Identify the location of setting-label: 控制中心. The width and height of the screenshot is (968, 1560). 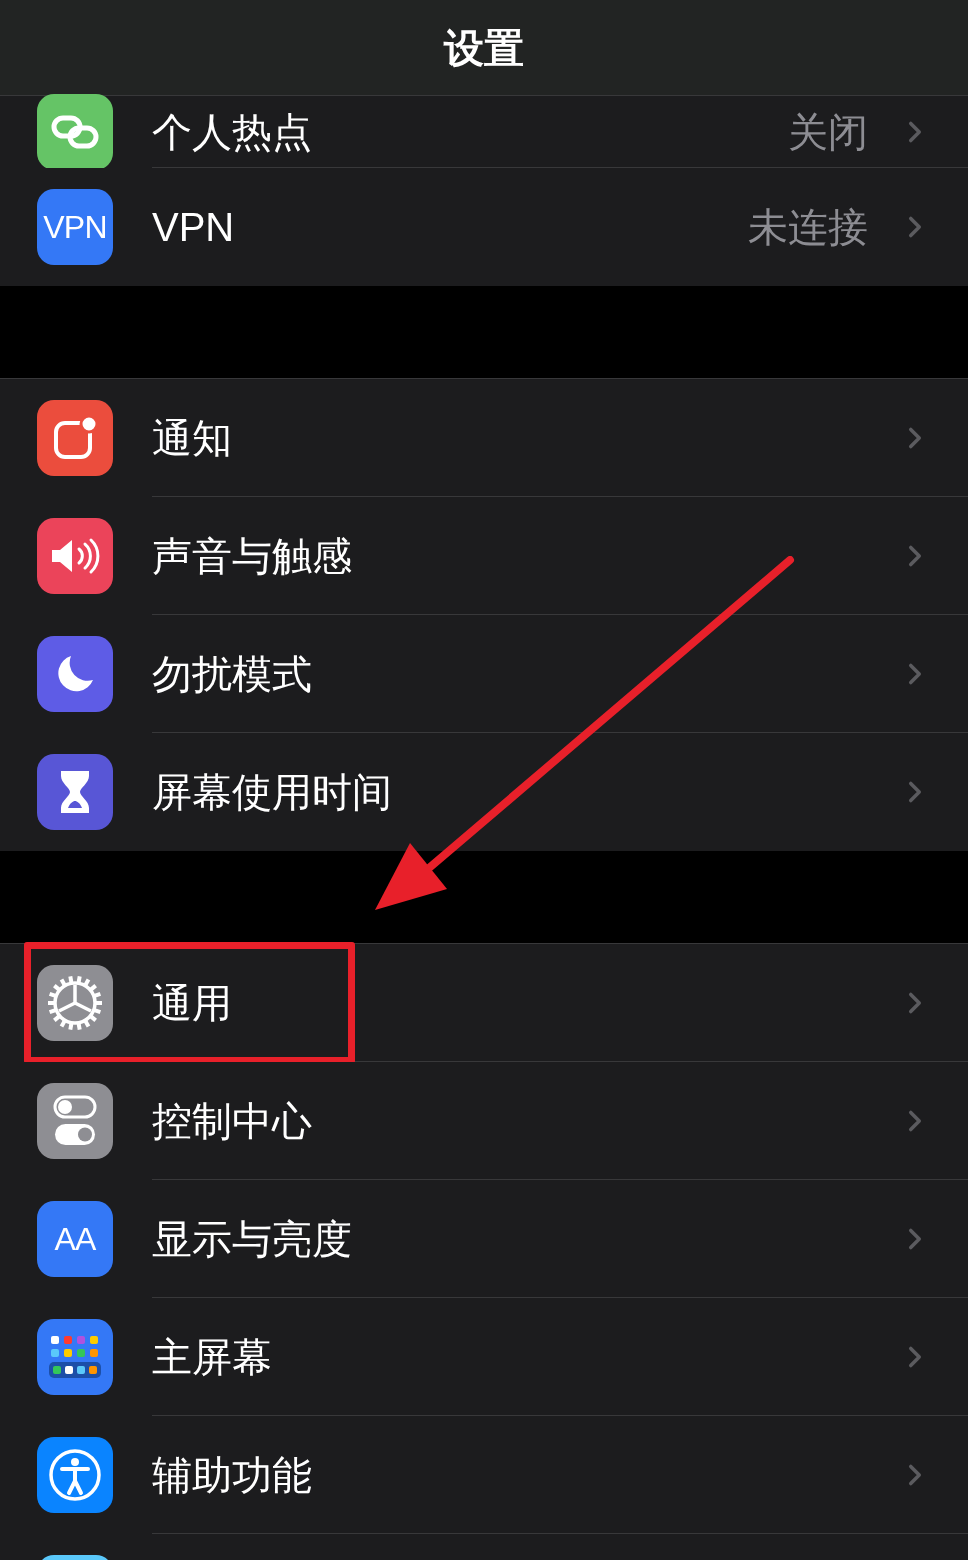
(232, 1120).